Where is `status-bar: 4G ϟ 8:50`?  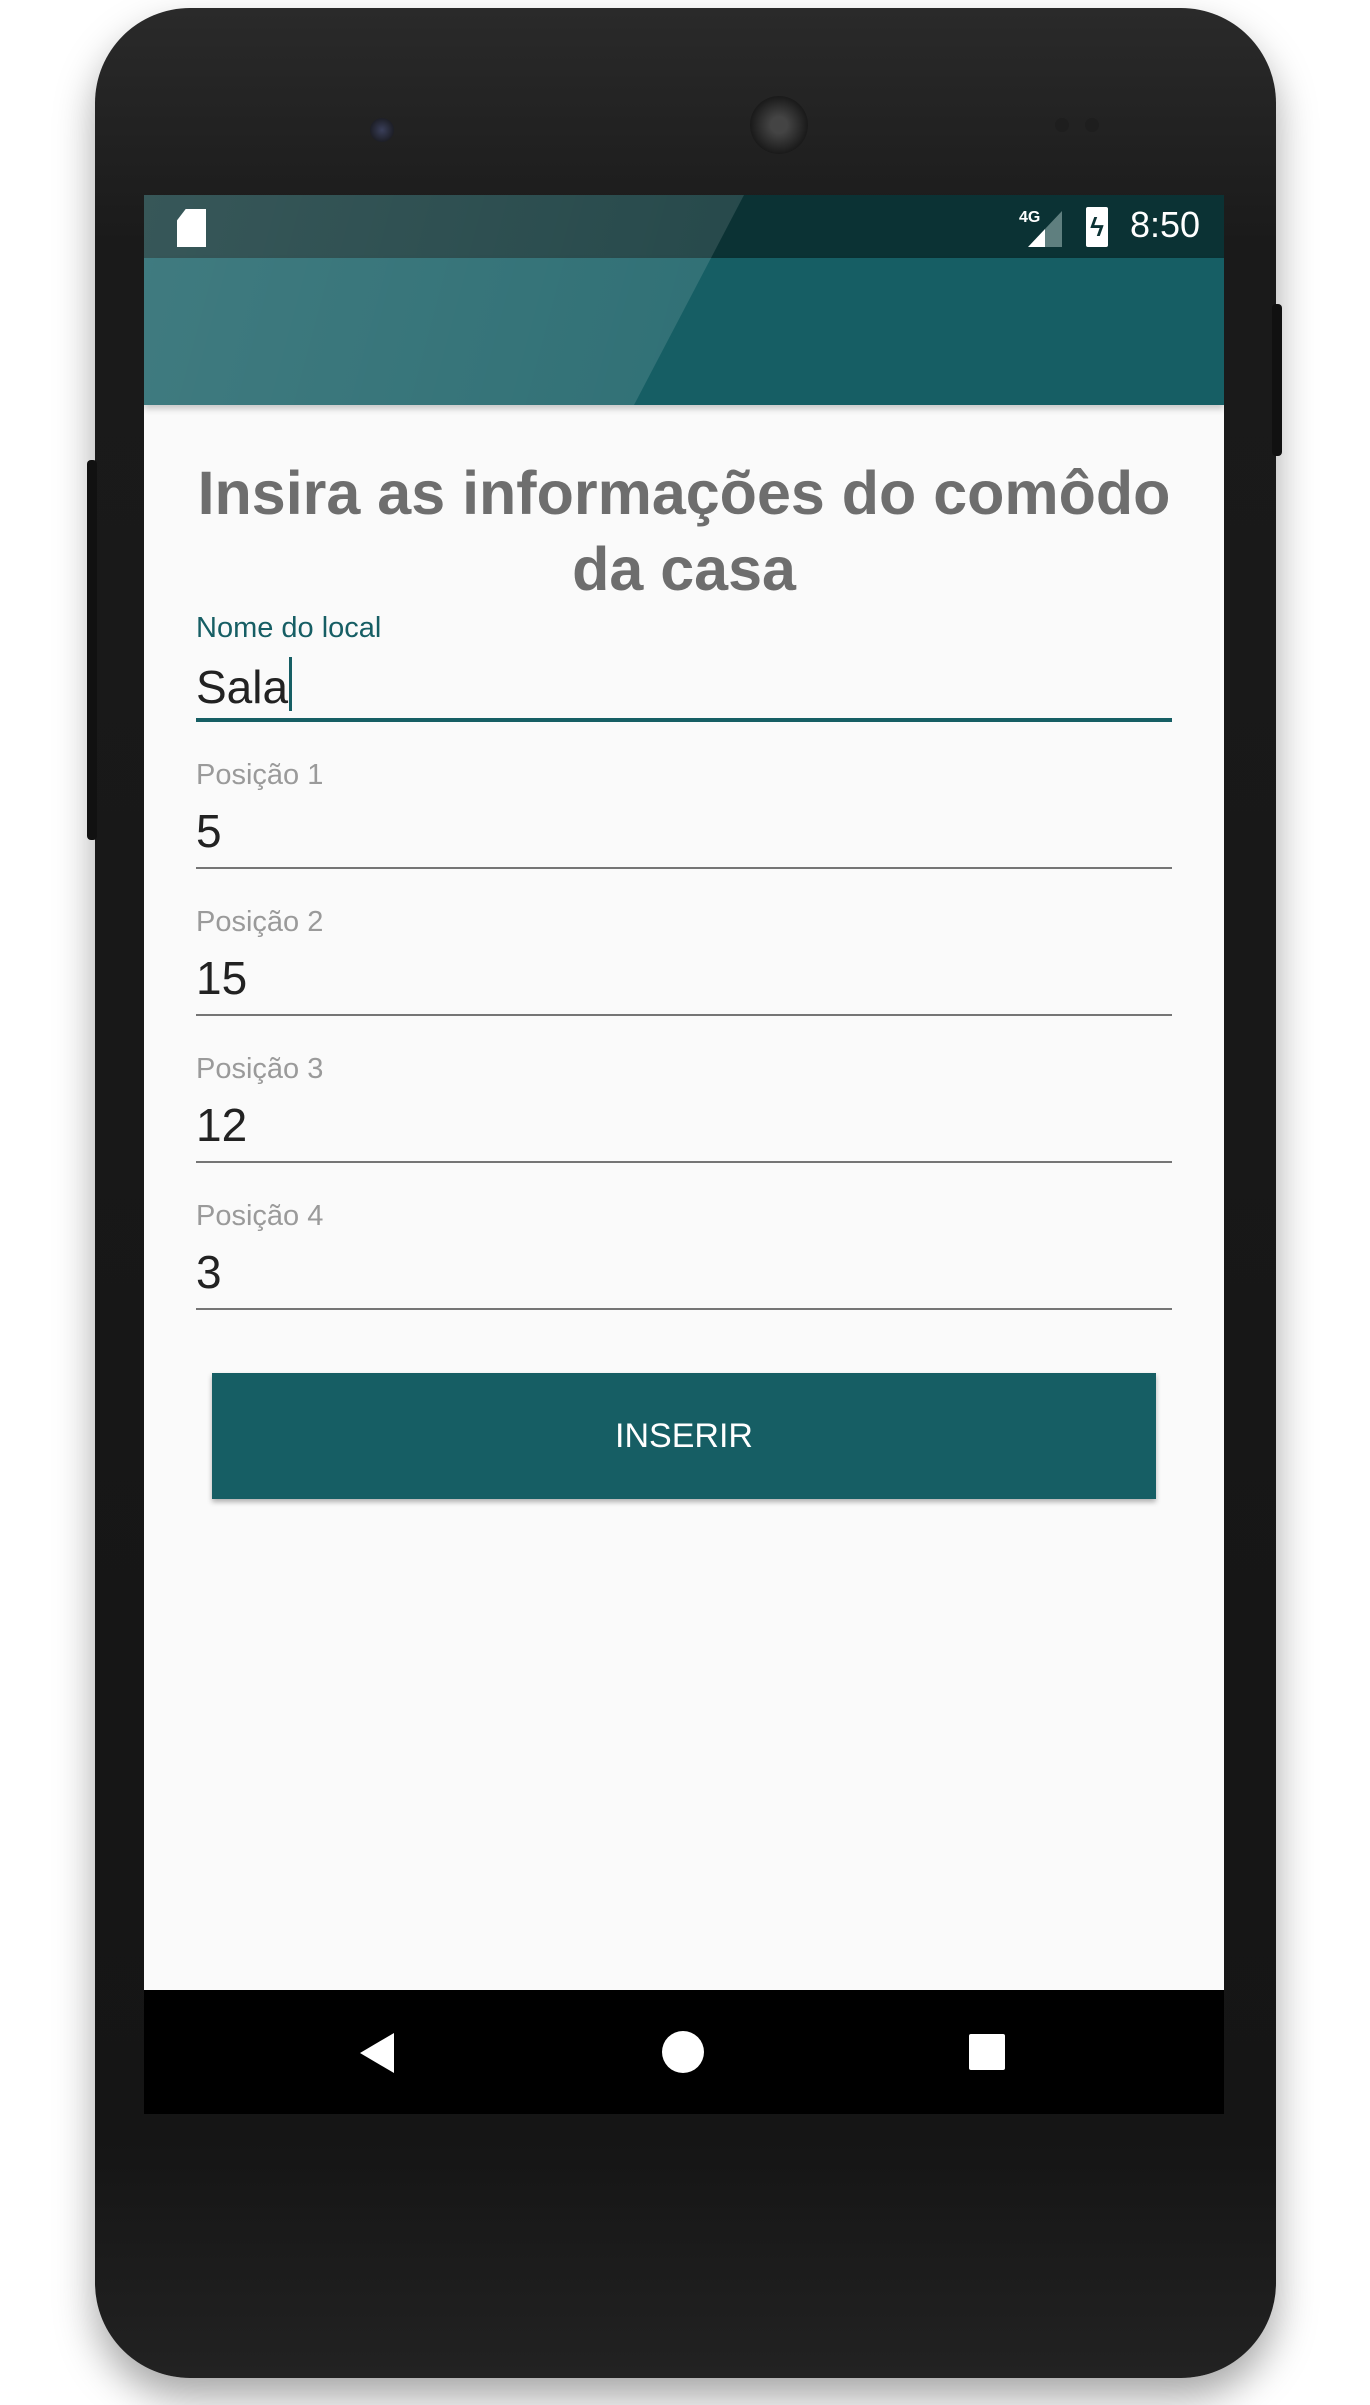
status-bar: 4G ϟ 8:50 is located at coordinates (684, 226).